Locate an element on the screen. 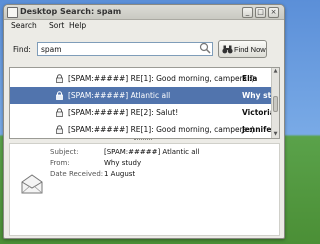 This screenshot has height=244, width=320. envelope-icon is located at coordinates (32, 184).